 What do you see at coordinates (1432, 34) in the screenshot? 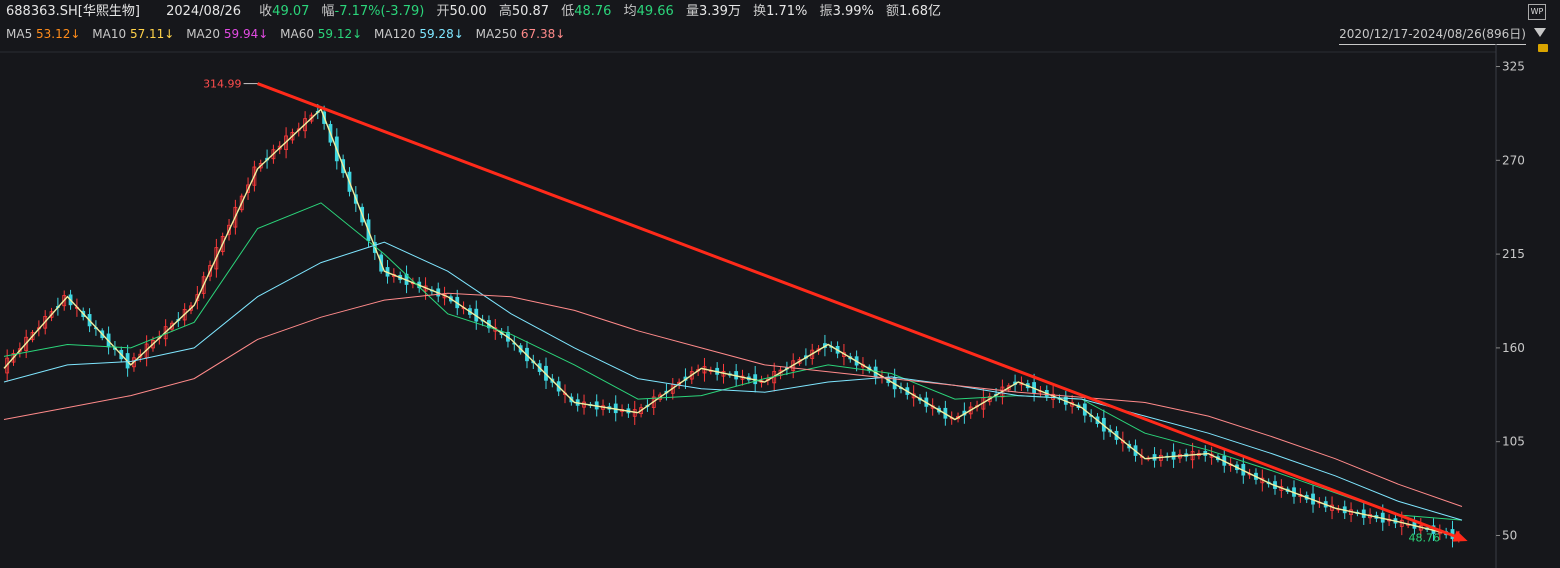
I see `date-range-selector: 2020/12/17-2024/08/26(896日)` at bounding box center [1432, 34].